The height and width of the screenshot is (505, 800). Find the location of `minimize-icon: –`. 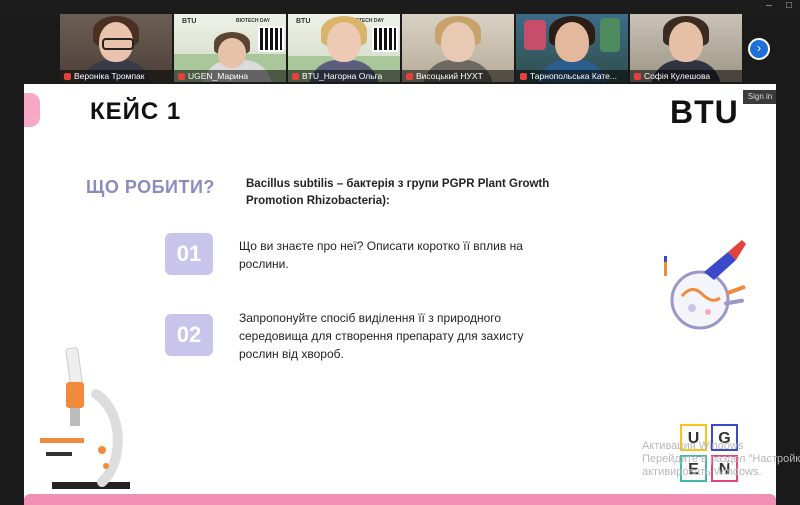

minimize-icon: – is located at coordinates (769, 6).